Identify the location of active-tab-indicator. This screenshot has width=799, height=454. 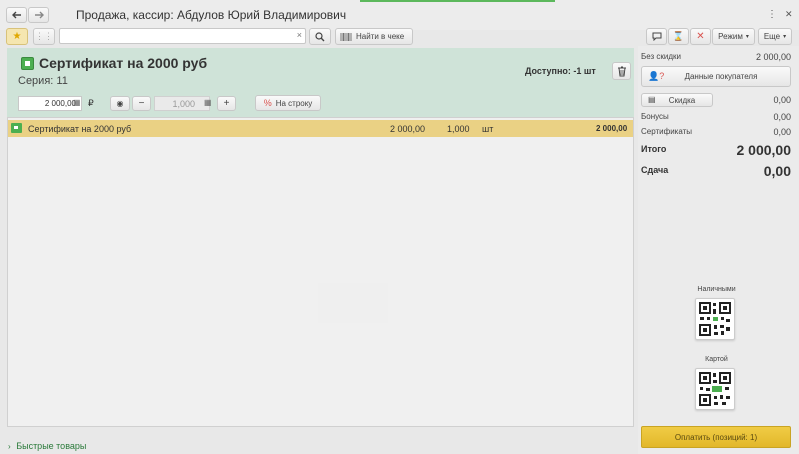
(457, 1).